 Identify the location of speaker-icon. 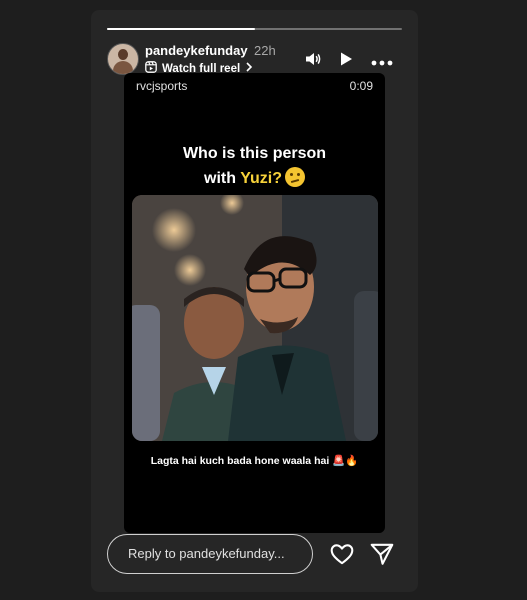
(313, 62).